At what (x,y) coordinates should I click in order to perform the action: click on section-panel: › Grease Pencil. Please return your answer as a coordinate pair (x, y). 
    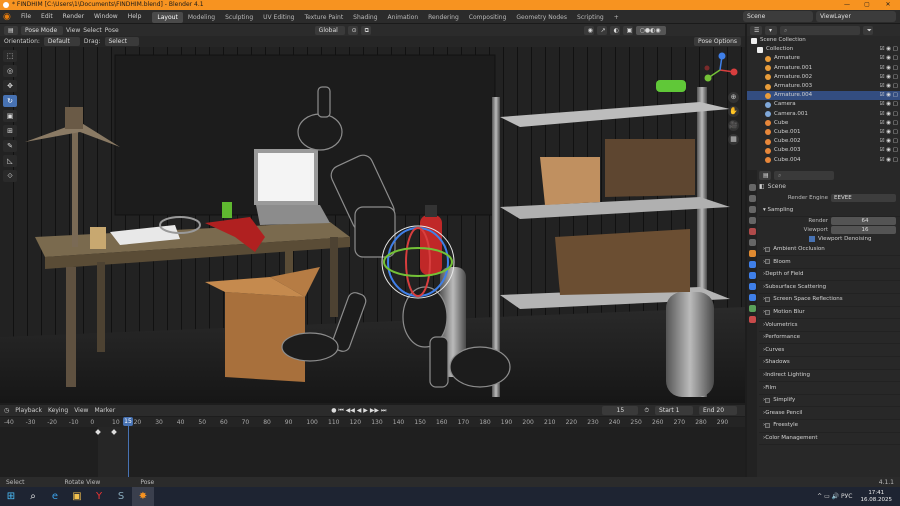
    Looking at the image, I should click on (829, 413).